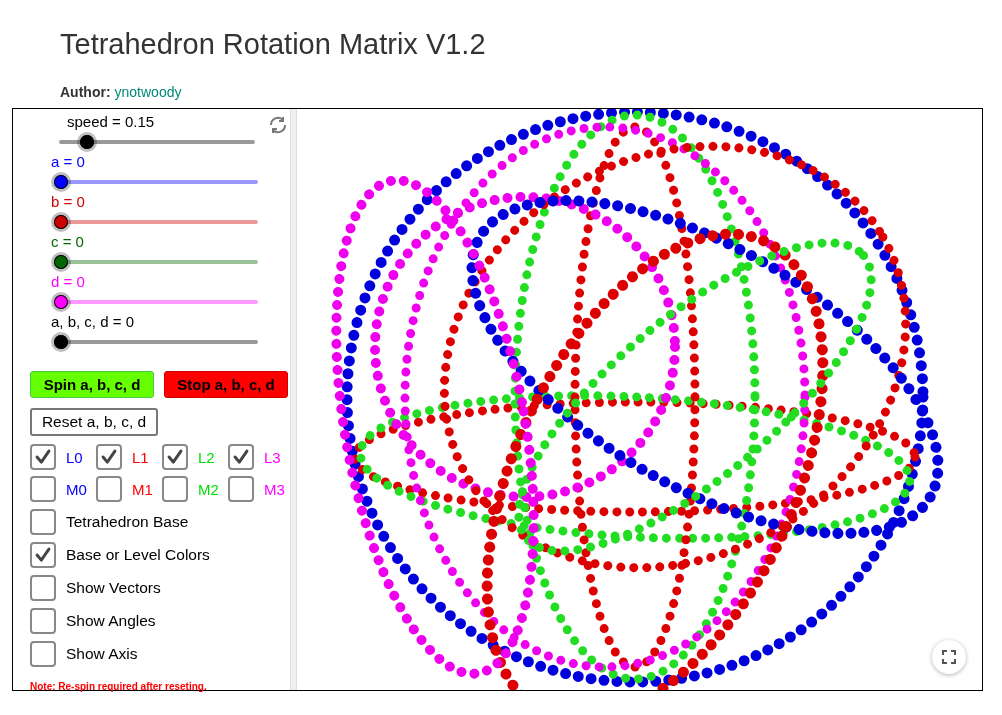 This screenshot has width=1002, height=715. What do you see at coordinates (118, 686) in the screenshot?
I see `note-text: Note: Re-spin required after reseting.` at bounding box center [118, 686].